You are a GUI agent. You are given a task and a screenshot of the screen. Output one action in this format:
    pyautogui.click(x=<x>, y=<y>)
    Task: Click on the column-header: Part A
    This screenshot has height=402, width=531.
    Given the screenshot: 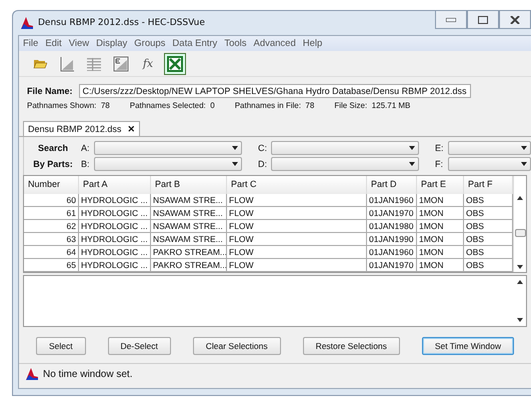 What is the action you would take?
    pyautogui.click(x=115, y=185)
    